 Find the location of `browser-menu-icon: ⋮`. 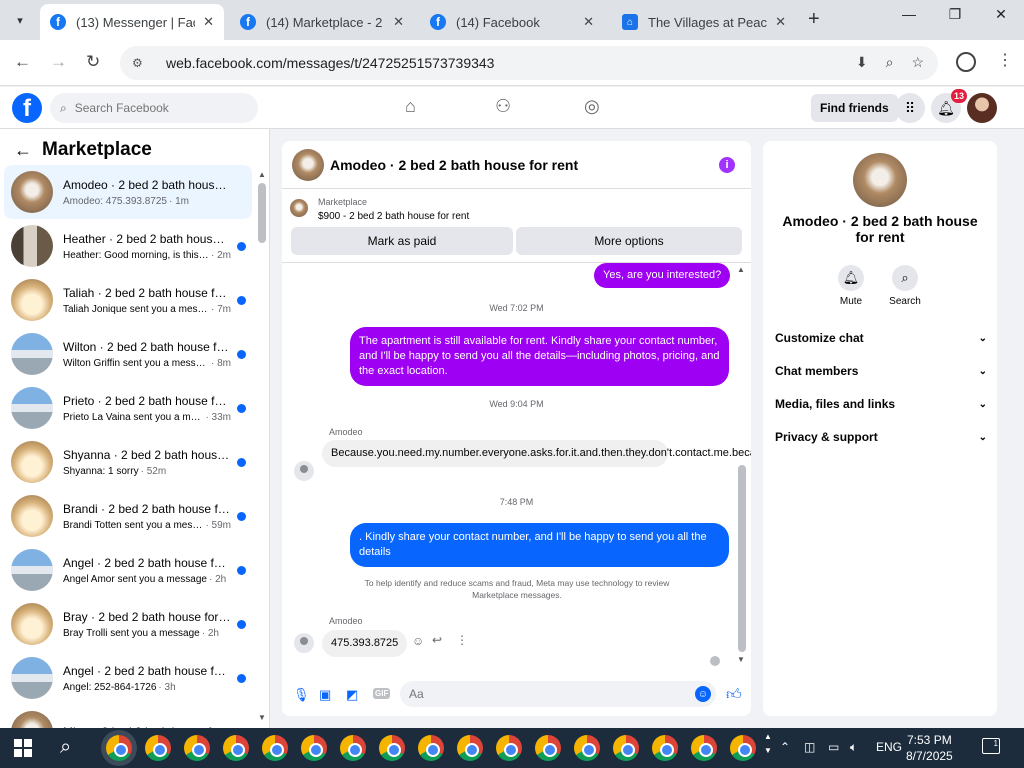

browser-menu-icon: ⋮ is located at coordinates (1005, 60).